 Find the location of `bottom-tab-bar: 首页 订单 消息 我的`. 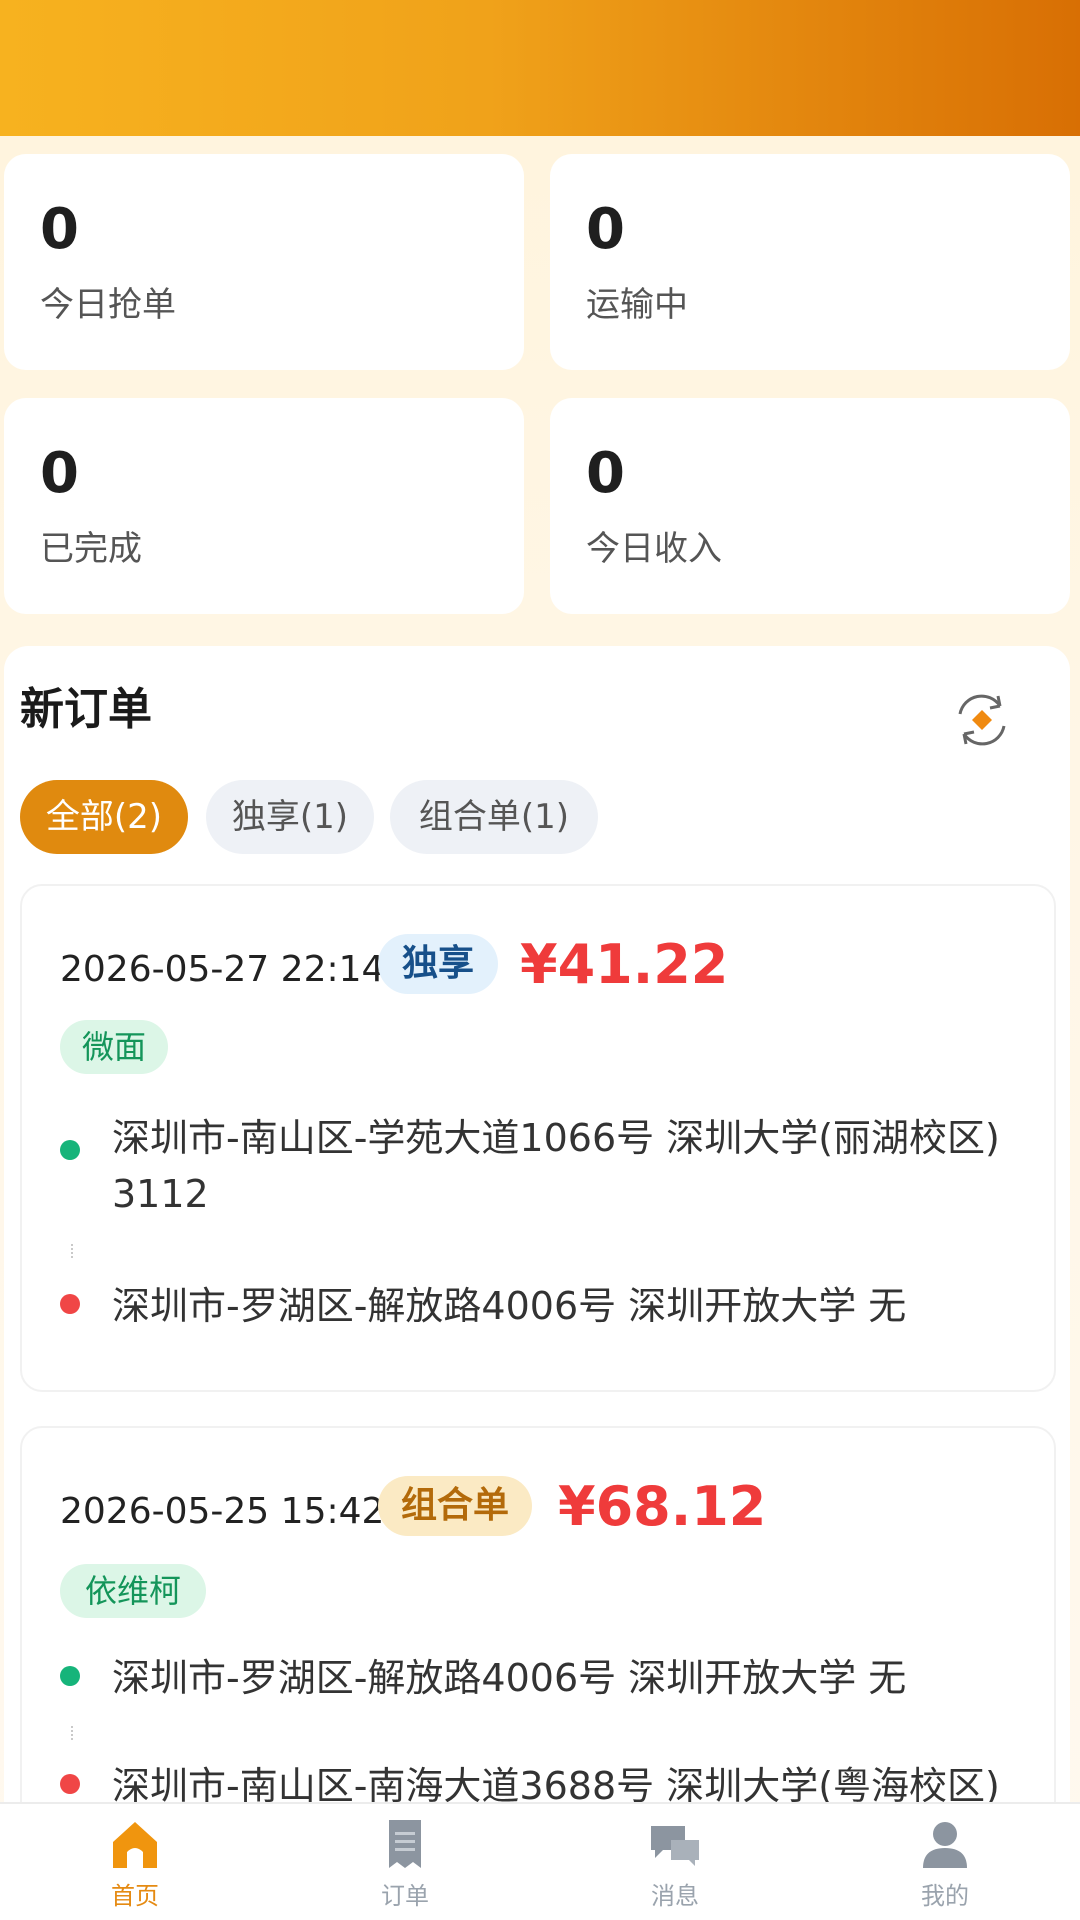

bottom-tab-bar: 首页 订单 消息 我的 is located at coordinates (540, 1861).